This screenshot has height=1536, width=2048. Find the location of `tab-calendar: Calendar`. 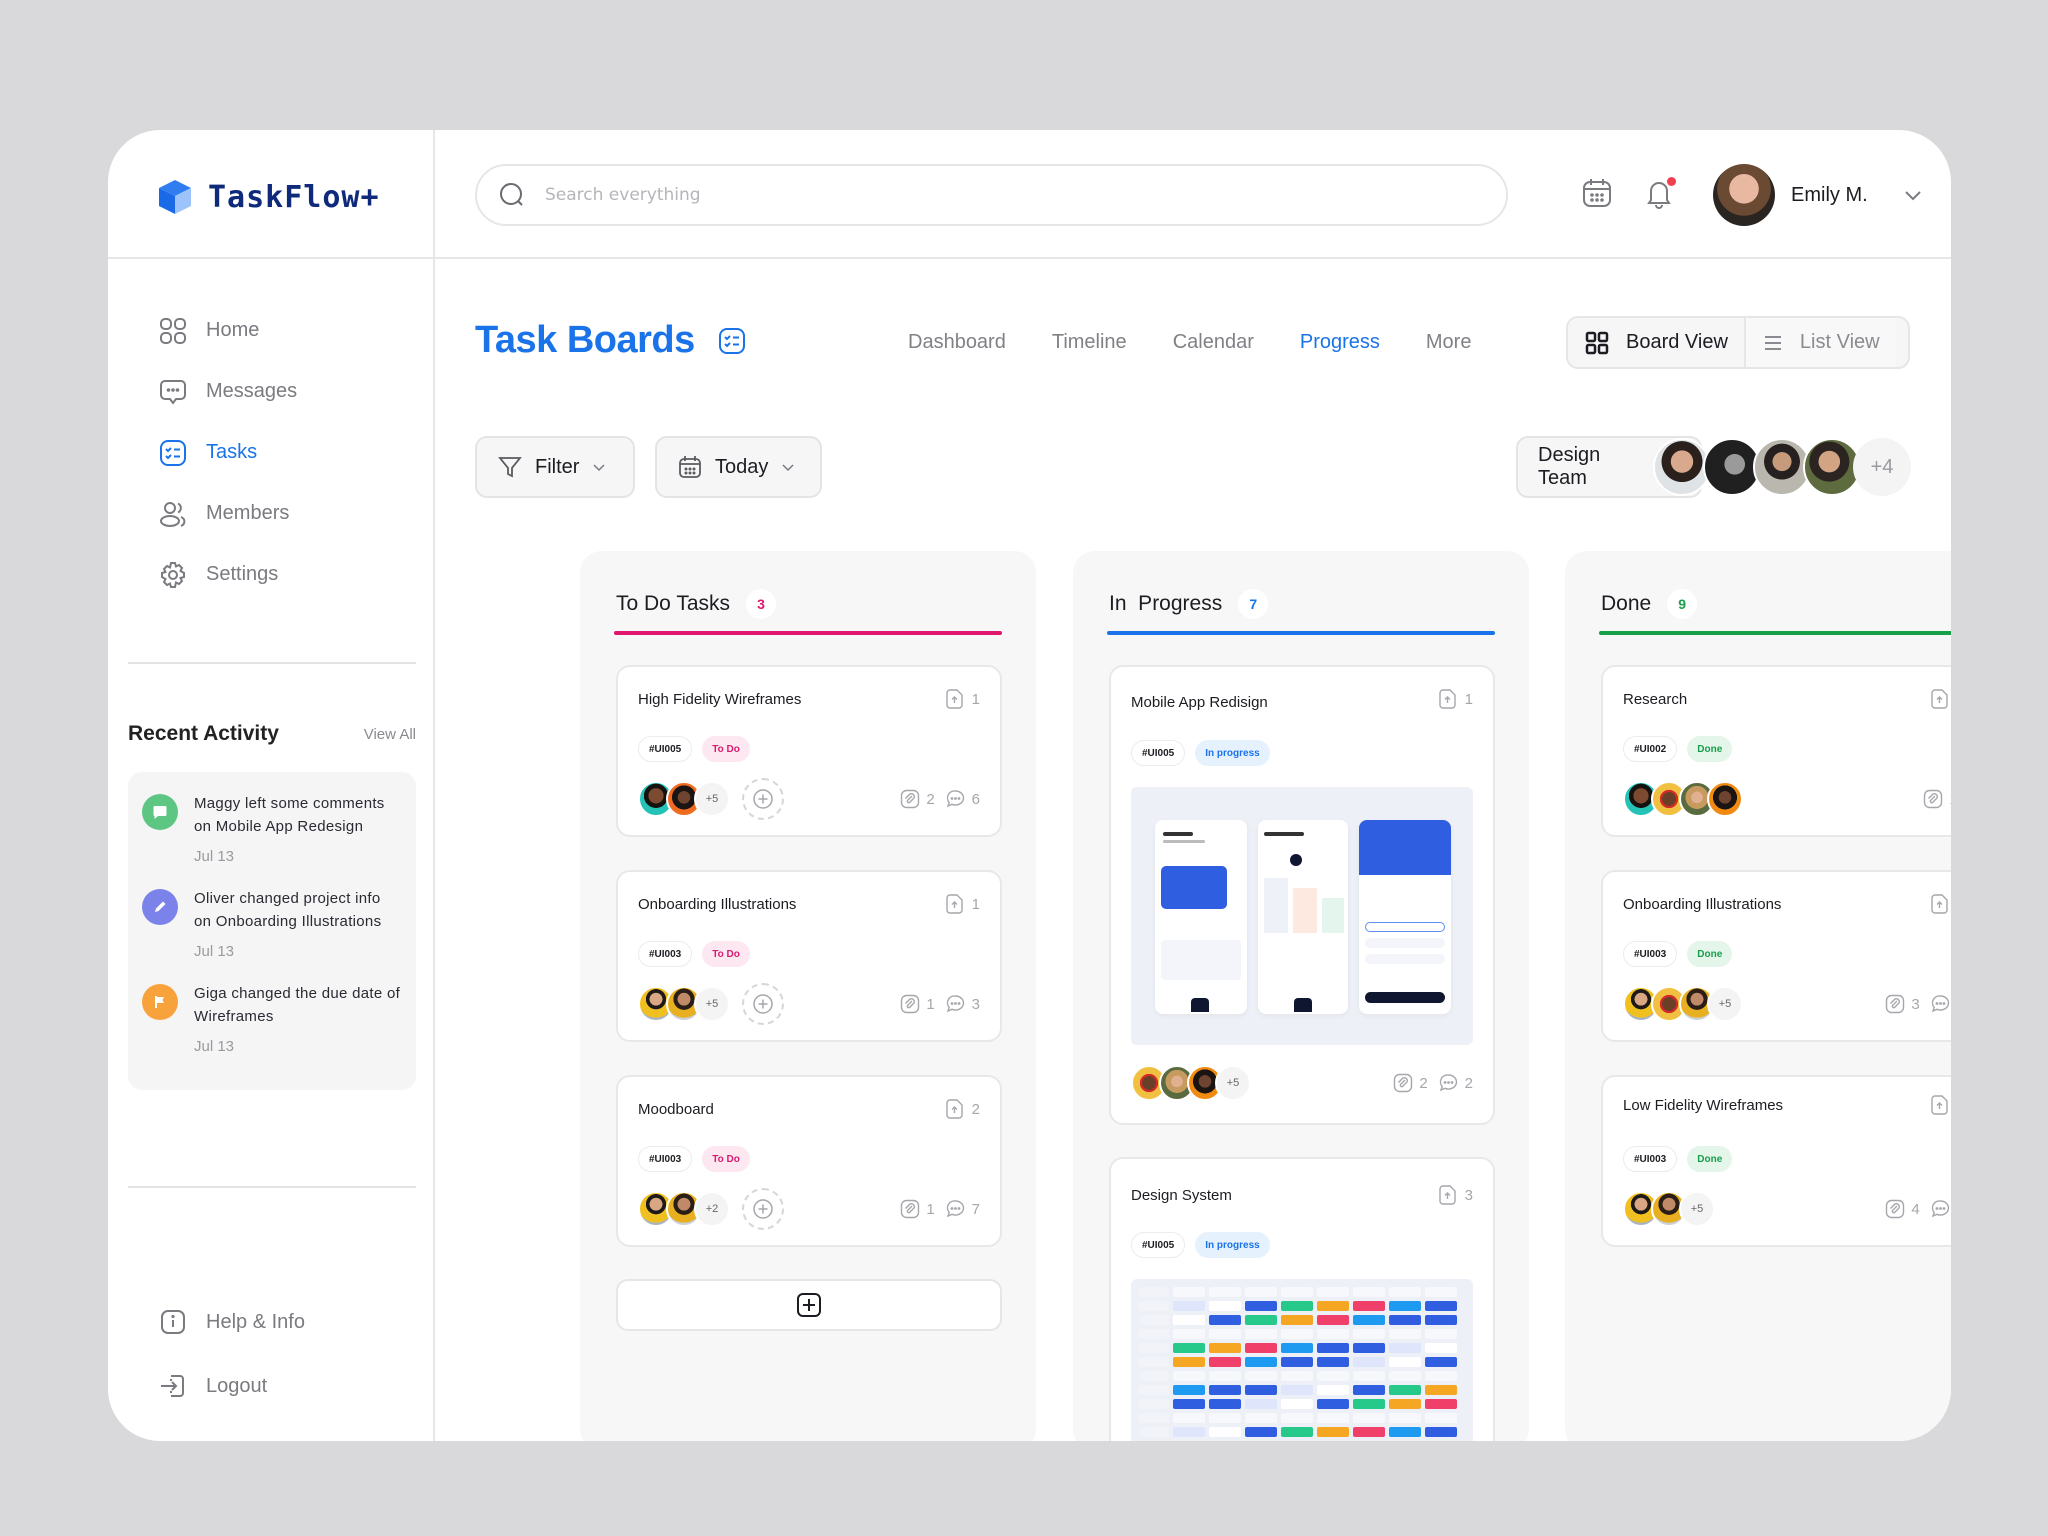

tab-calendar: Calendar is located at coordinates (1213, 342).